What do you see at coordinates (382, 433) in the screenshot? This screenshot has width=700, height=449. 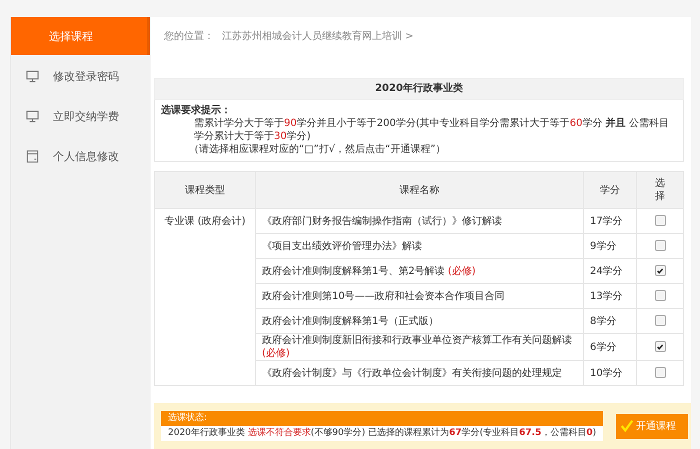 I see `status-text: 2020年行政事业类 选课不符合要求(不够90学分) 已选择的课程累计为67学分(专业科目 67.5，公需科目0)` at bounding box center [382, 433].